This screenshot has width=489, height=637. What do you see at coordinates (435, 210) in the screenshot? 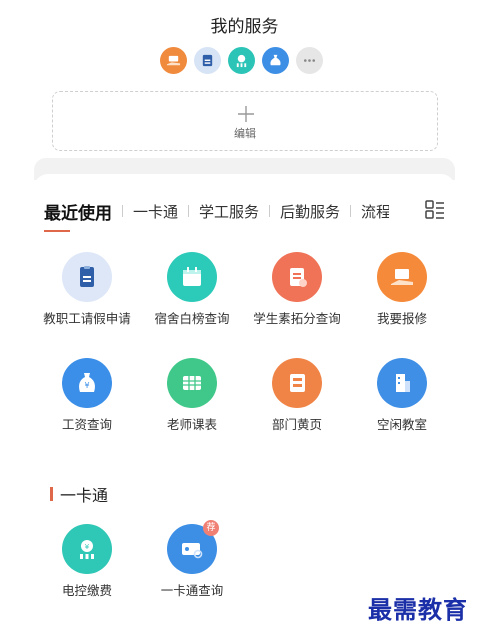
I see `grid-menu-icon` at bounding box center [435, 210].